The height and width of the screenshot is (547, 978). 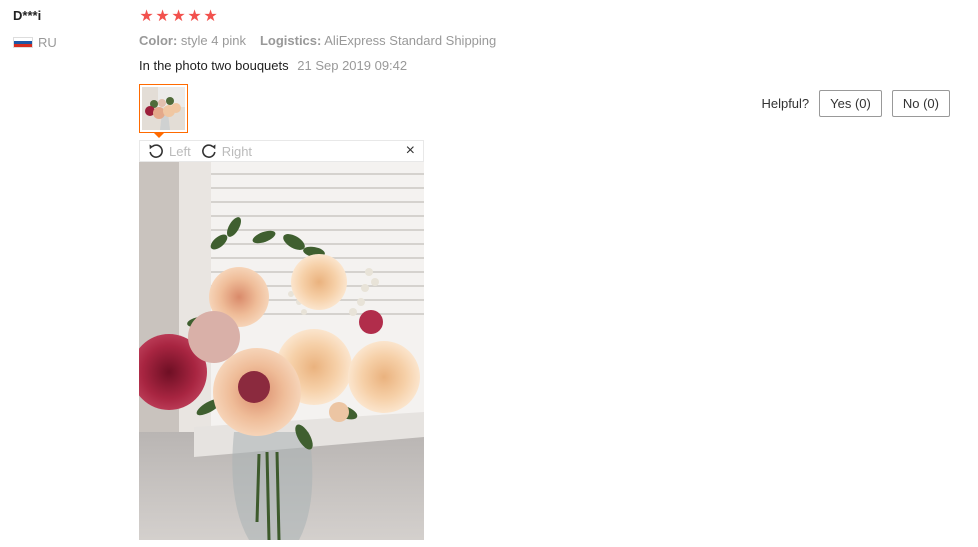 I want to click on photo-viewer-toolbar: Left Right ×, so click(x=281, y=151).